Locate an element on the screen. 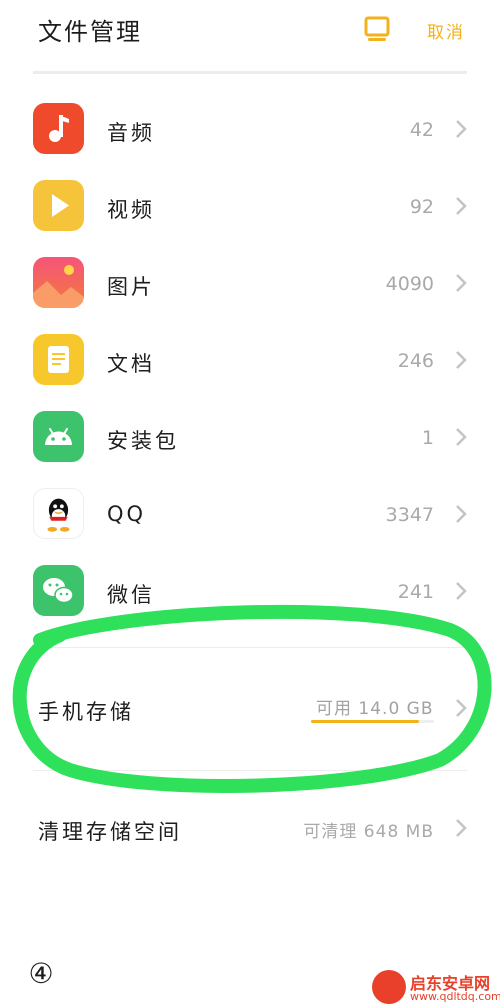  clean-label: 清理存储空间 is located at coordinates (110, 832).